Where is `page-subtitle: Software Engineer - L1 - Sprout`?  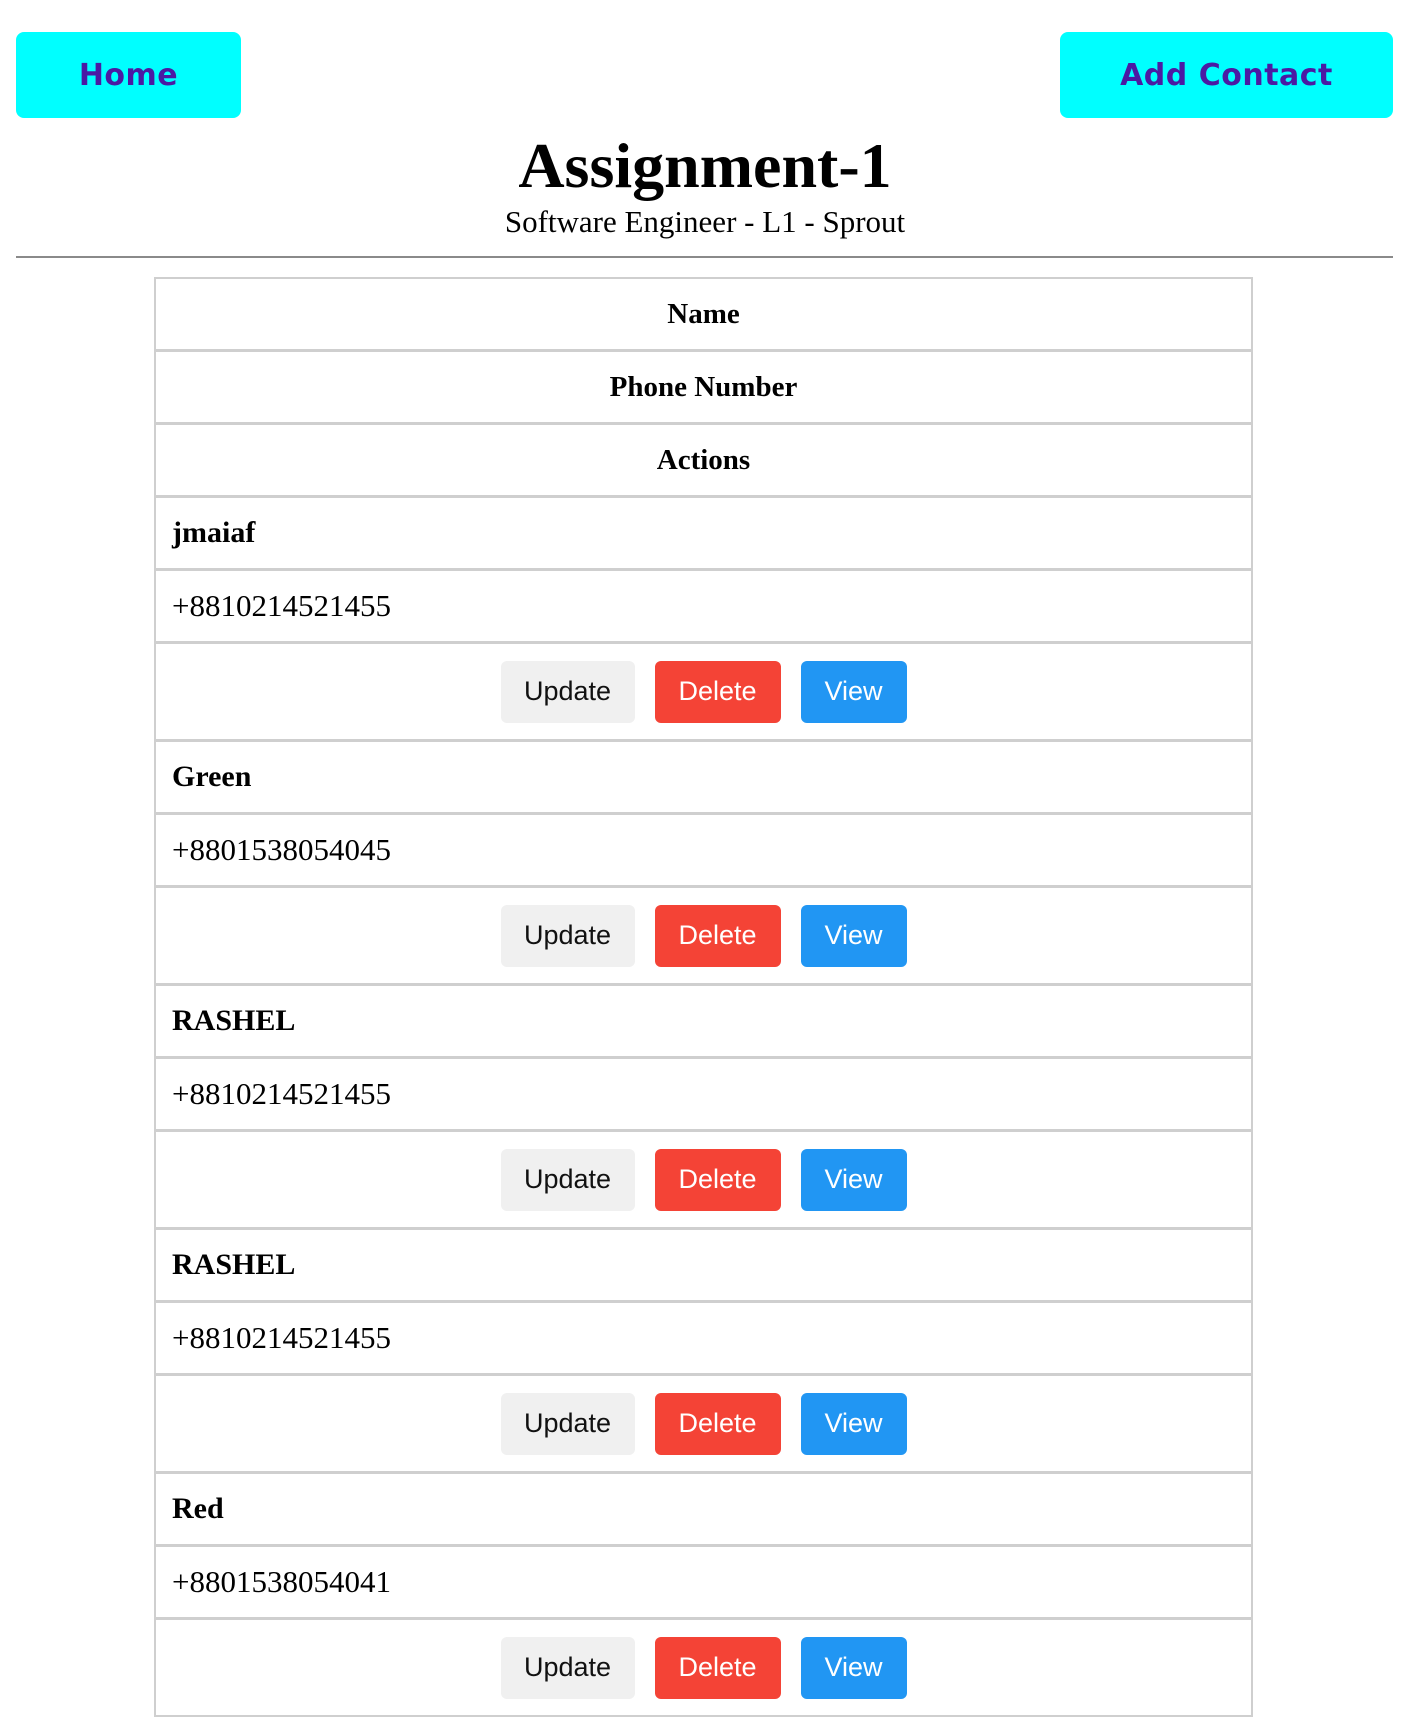 page-subtitle: Software Engineer - L1 - Sprout is located at coordinates (705, 221).